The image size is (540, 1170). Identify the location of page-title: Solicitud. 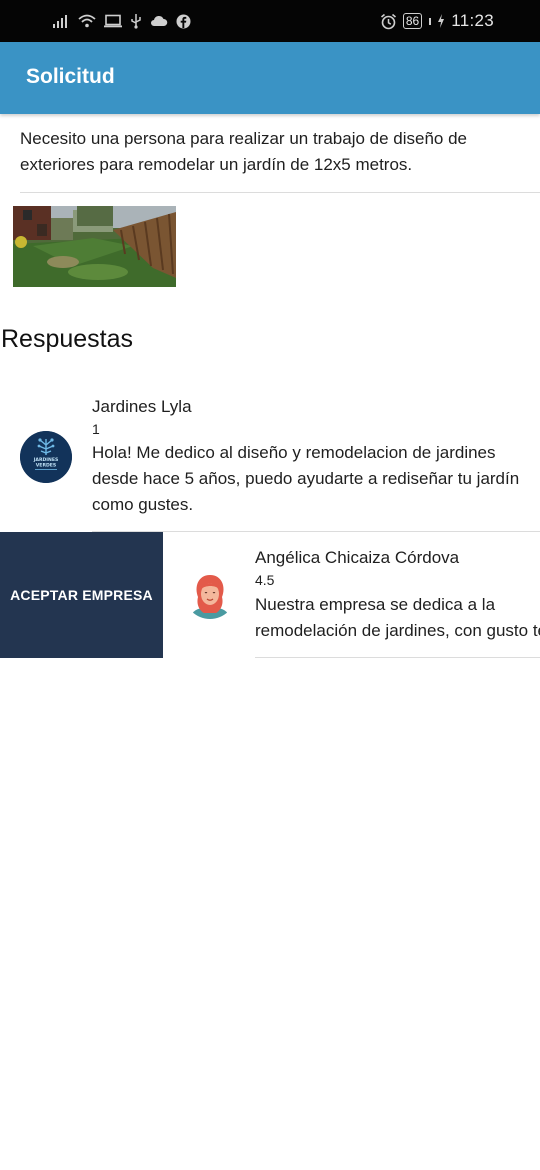
(70, 76).